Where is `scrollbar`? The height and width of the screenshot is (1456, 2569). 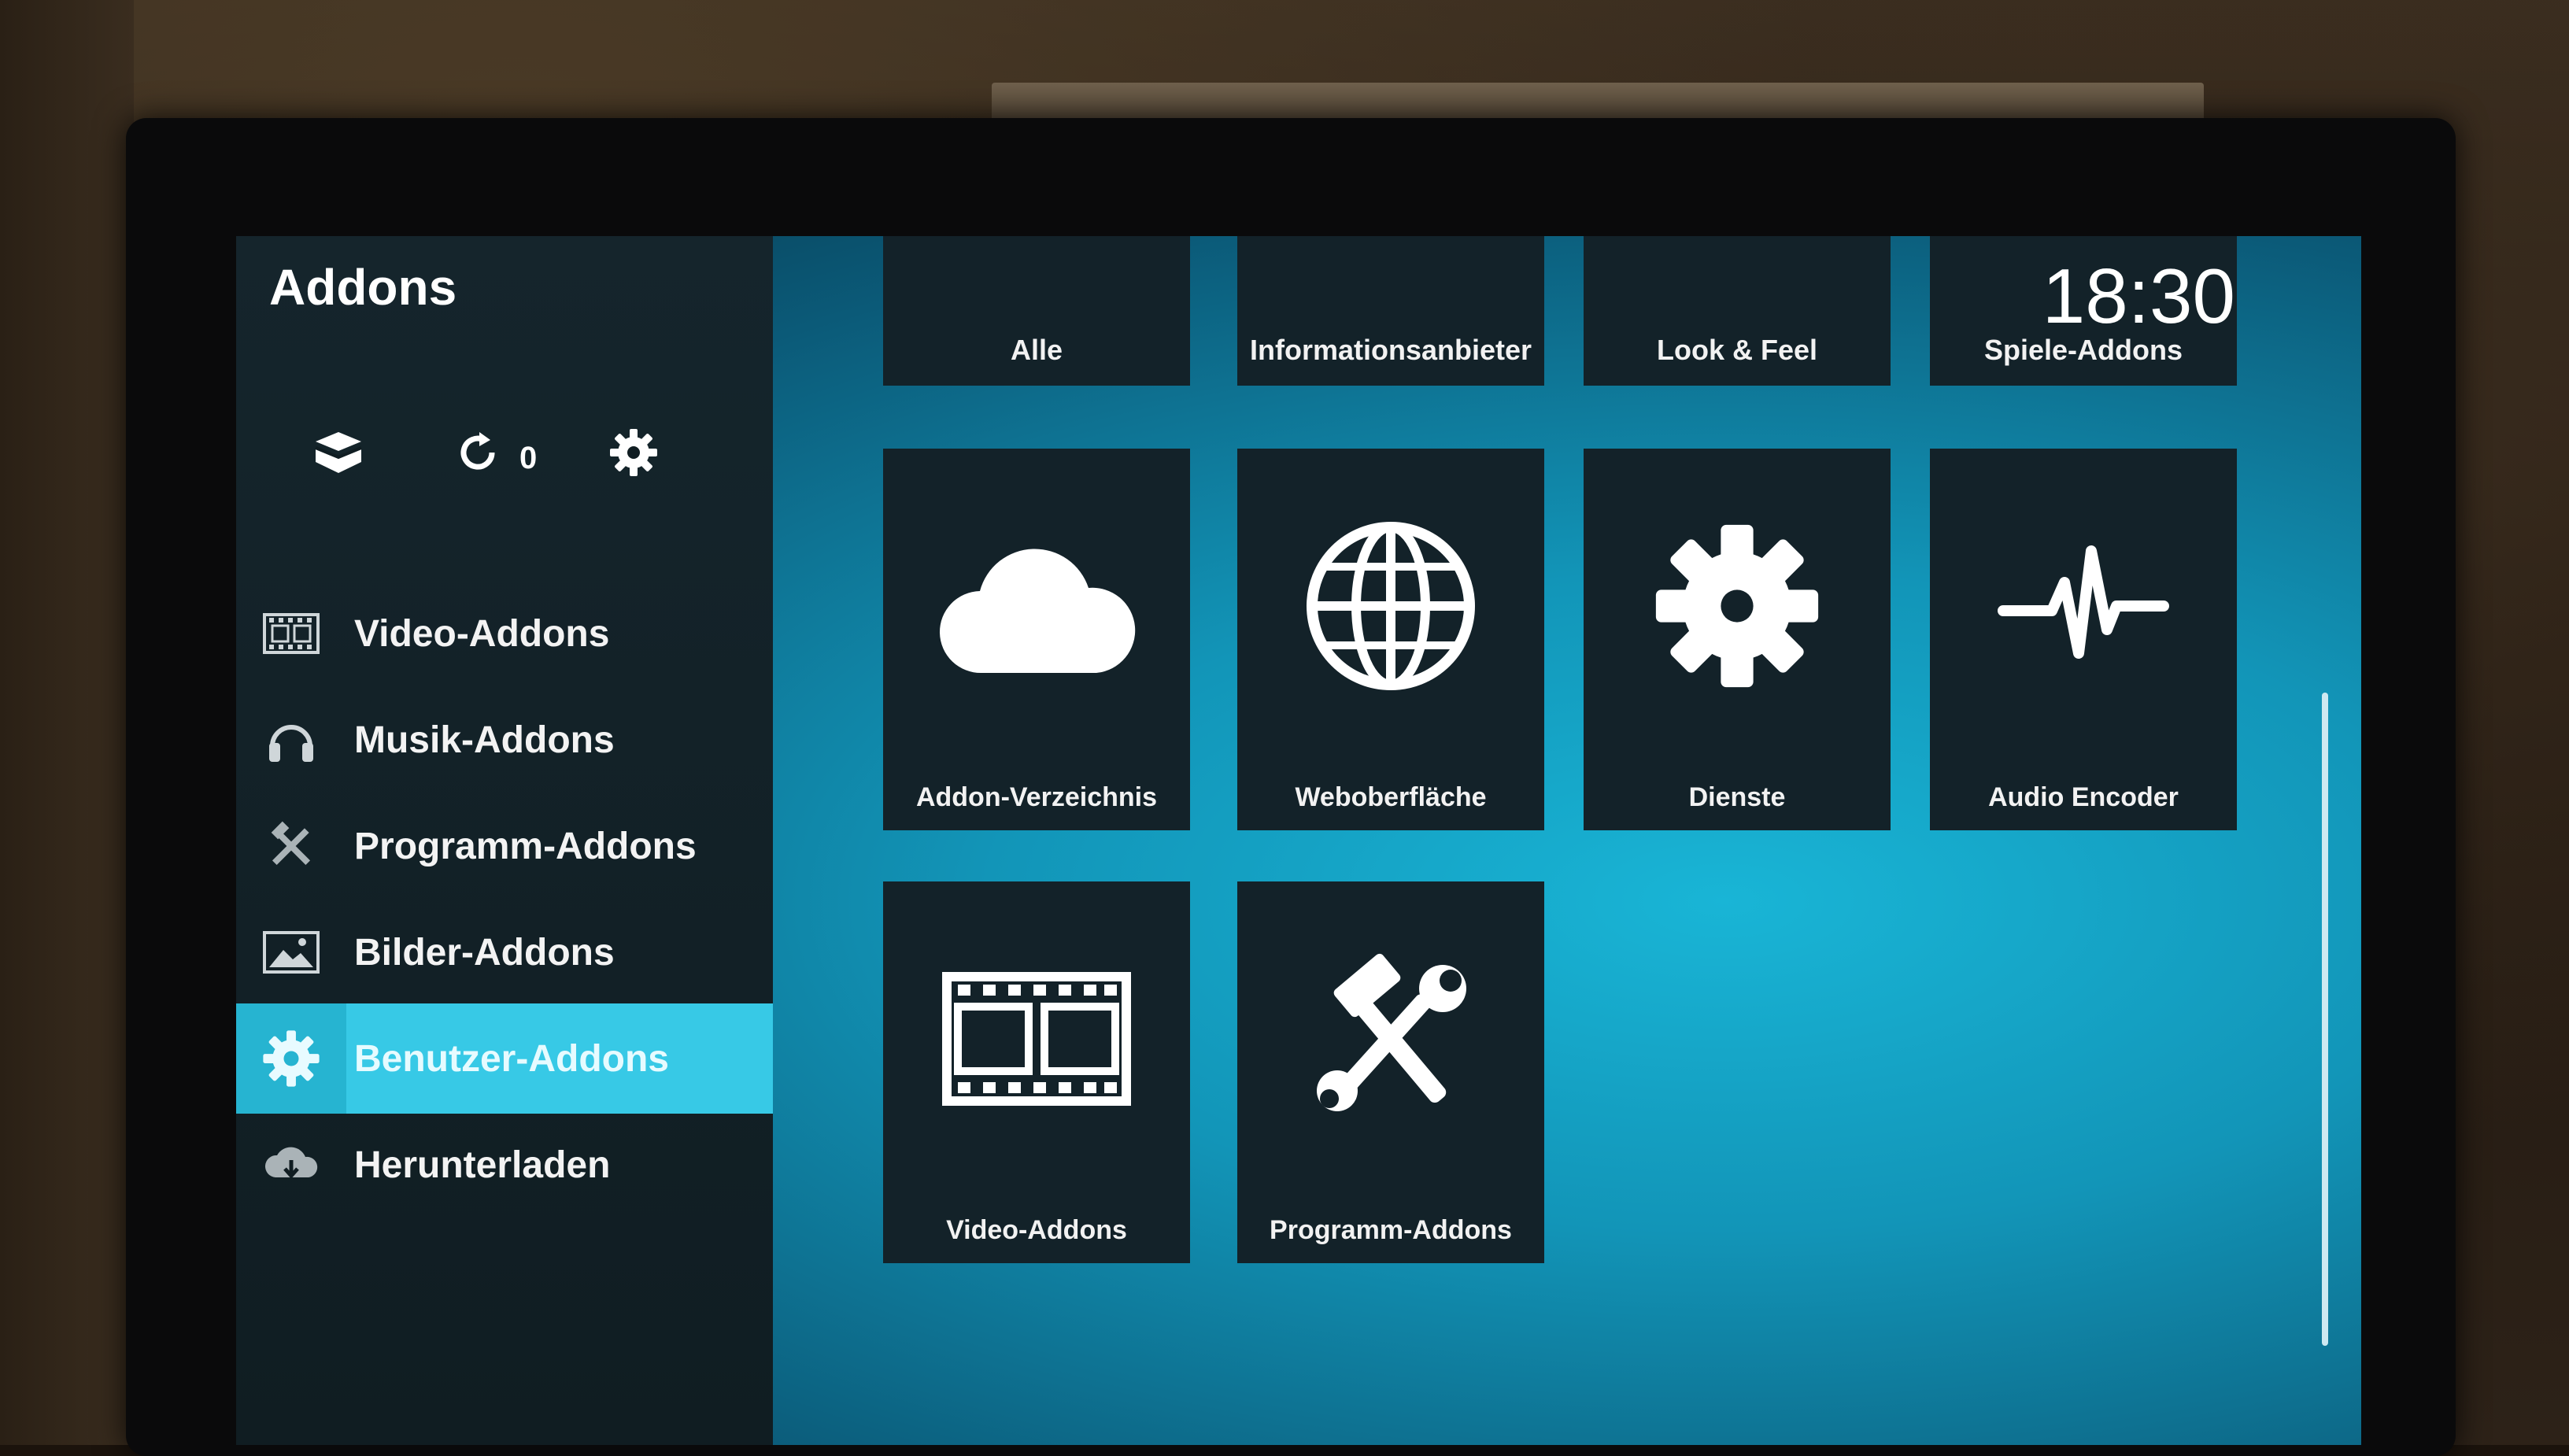 scrollbar is located at coordinates (2325, 1019).